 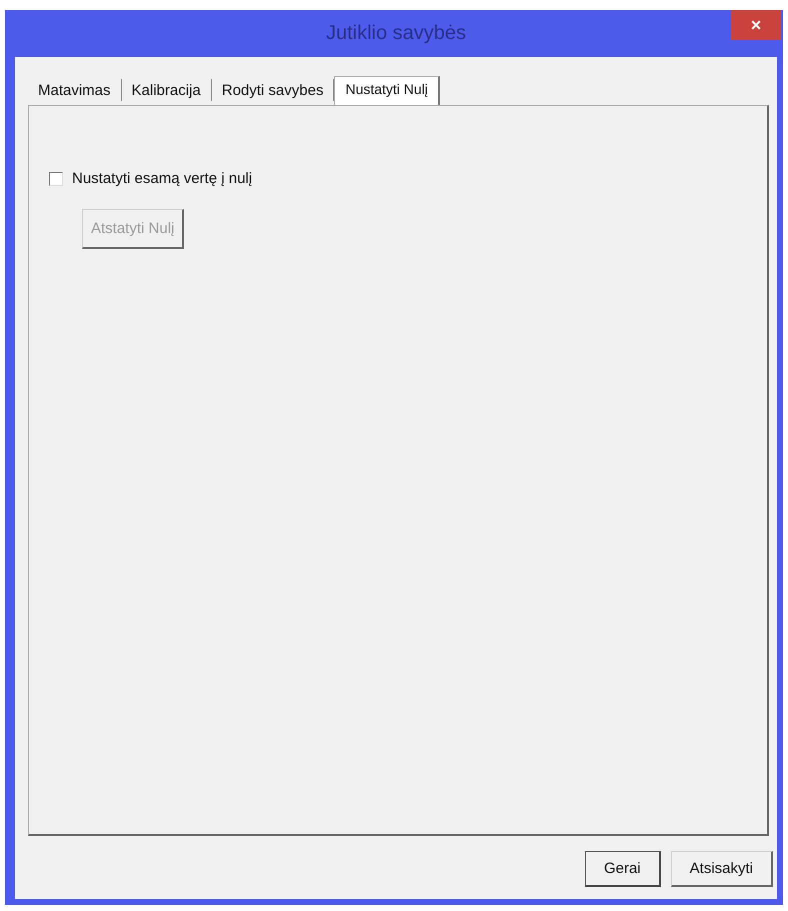 I want to click on ok-button: Gerai, so click(x=622, y=869).